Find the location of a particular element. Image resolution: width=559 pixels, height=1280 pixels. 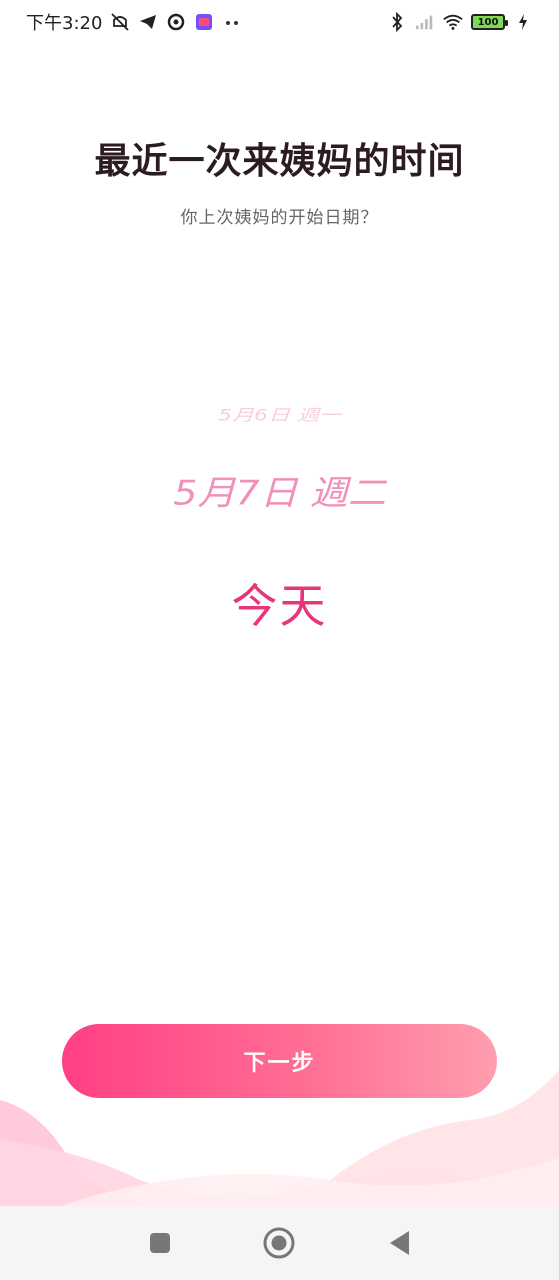

telegram-icon is located at coordinates (148, 22).